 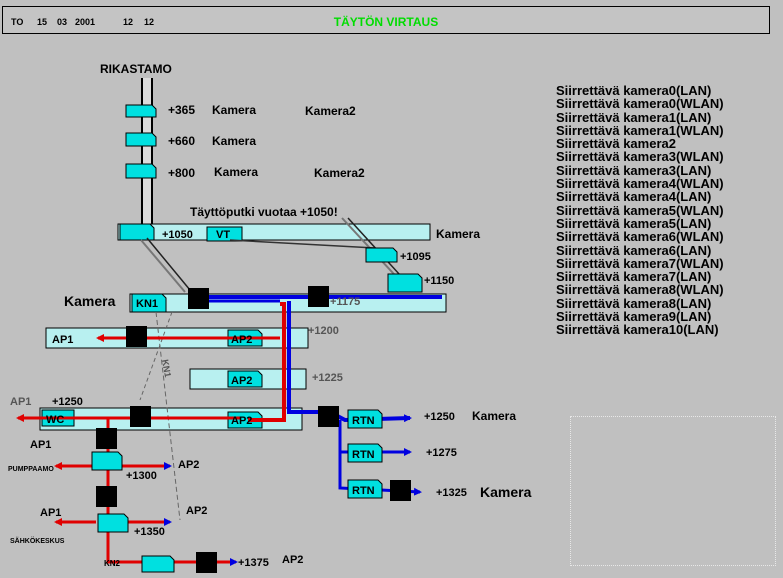 What do you see at coordinates (253, 563) in the screenshot?
I see `level-label-1375: +1375` at bounding box center [253, 563].